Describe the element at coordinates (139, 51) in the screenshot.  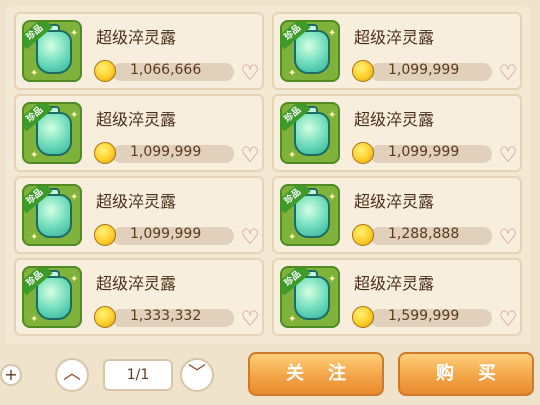
I see `item-card: ✦ ✦ 珍品 超级淬灵露 1,066,666 ♡` at that location.